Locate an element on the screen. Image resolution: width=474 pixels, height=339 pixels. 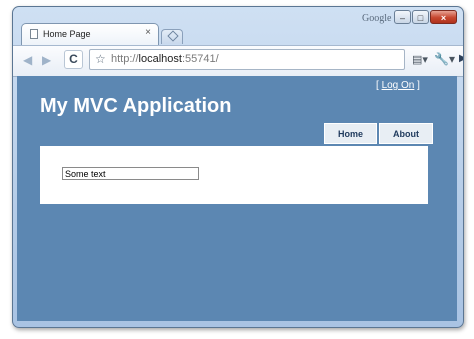
address-bar: ☆ http://localhost:55741/ ▶ is located at coordinates (276, 59).